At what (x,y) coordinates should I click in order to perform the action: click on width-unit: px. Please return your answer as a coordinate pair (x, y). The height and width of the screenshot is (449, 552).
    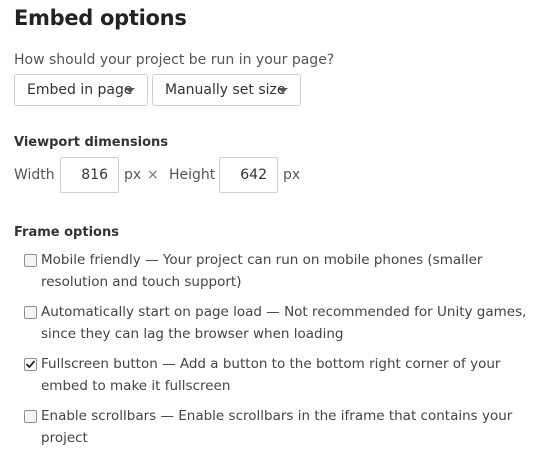
    Looking at the image, I should click on (133, 175).